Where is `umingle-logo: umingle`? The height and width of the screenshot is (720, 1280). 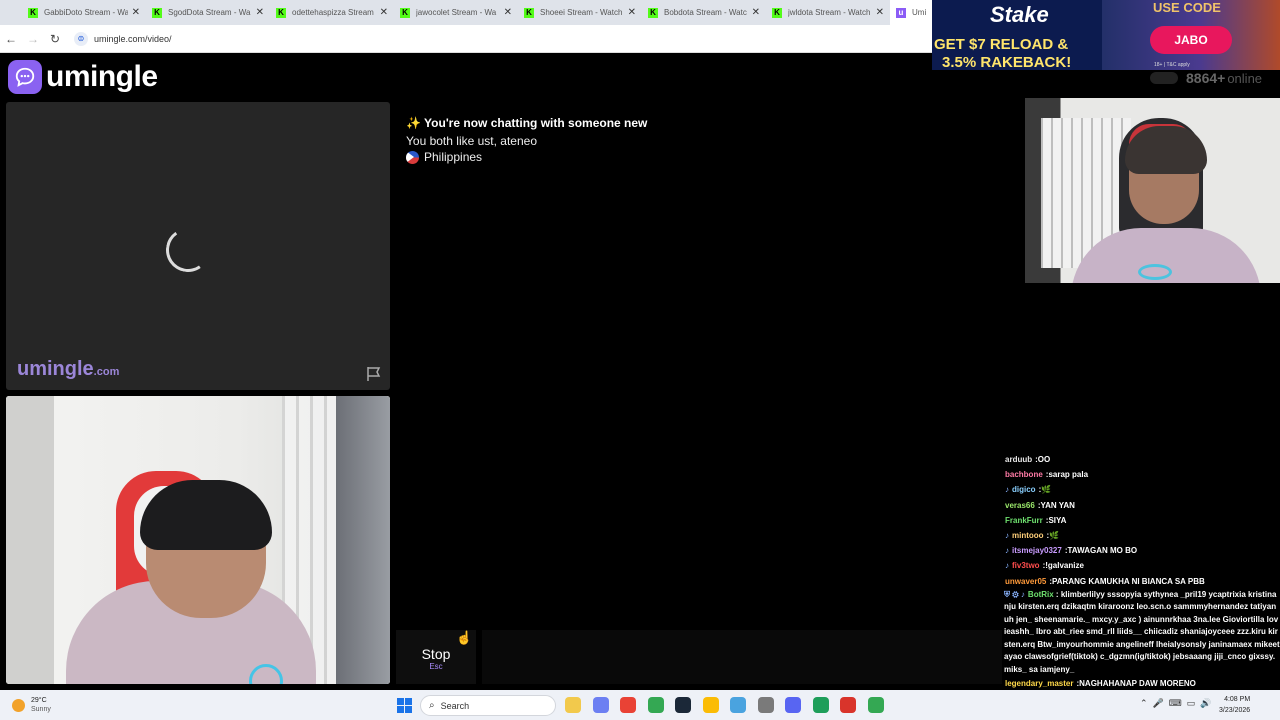
umingle-logo: umingle is located at coordinates (83, 77).